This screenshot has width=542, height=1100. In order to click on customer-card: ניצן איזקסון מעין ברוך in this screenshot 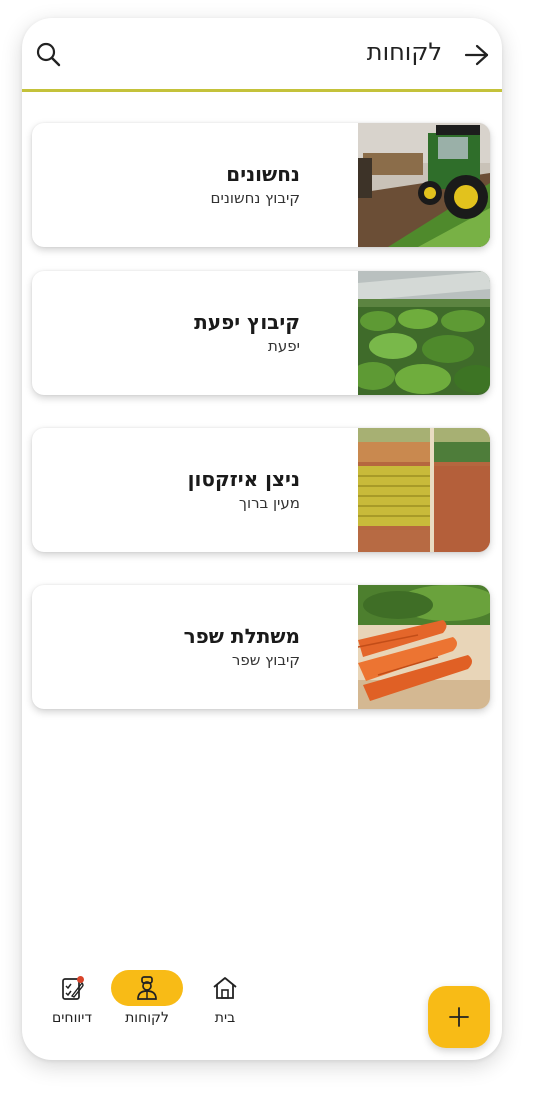, I will do `click(261, 490)`.